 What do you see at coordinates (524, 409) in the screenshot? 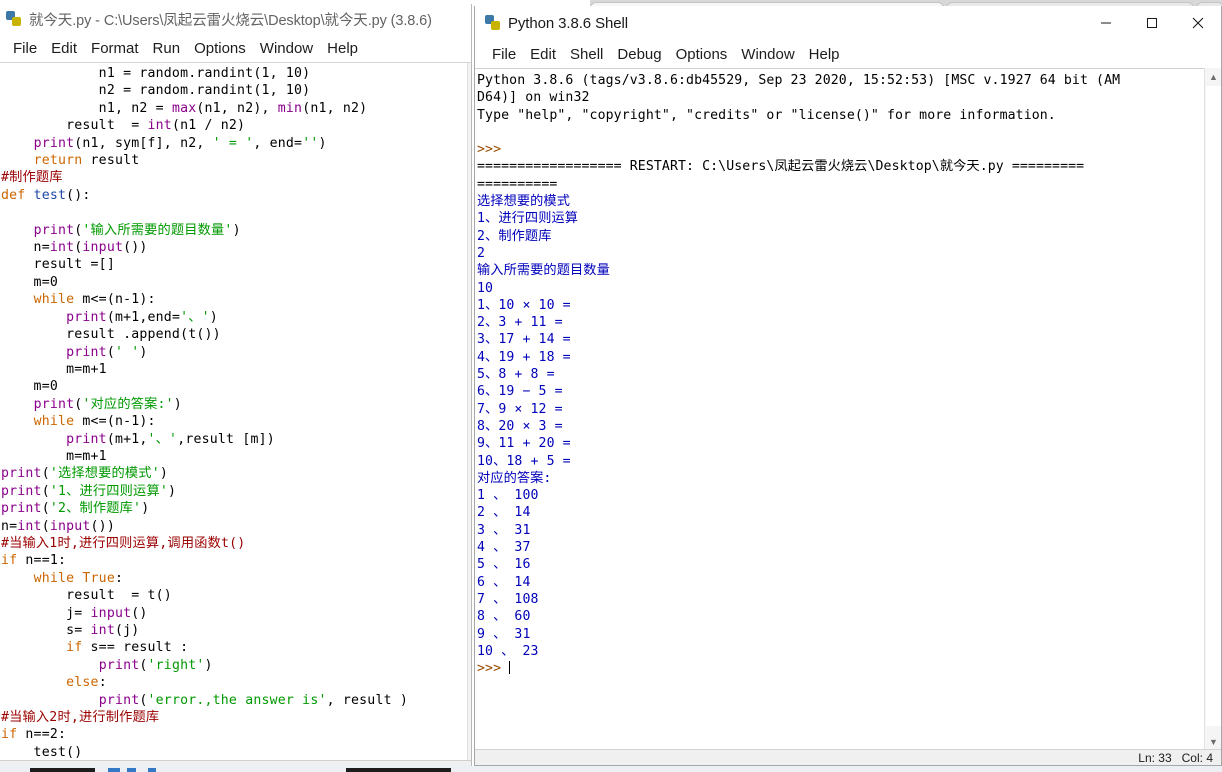
I see `shell-line: 7、9 × 12 =` at bounding box center [524, 409].